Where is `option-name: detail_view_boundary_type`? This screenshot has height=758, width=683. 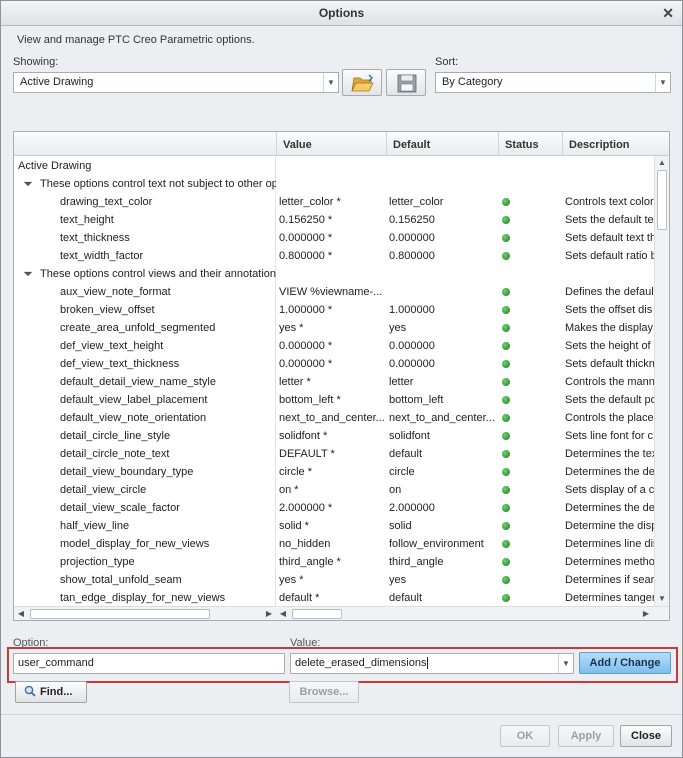 option-name: detail_view_boundary_type is located at coordinates (127, 472).